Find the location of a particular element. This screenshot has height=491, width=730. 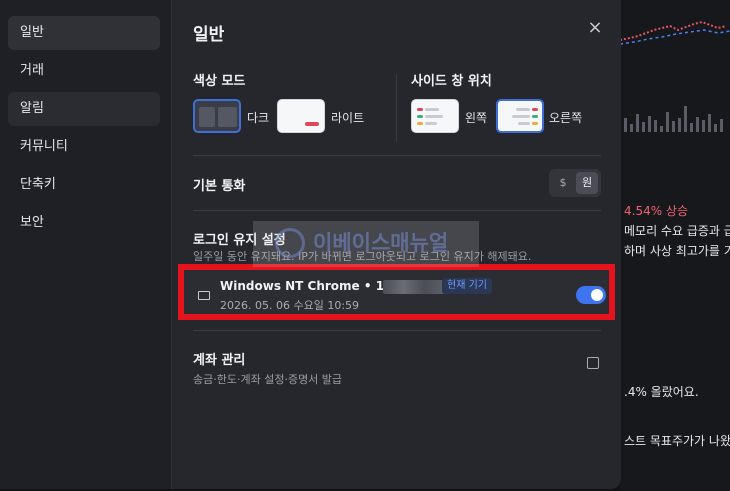

sidebar-item-trading: 거래 is located at coordinates (84, 71).